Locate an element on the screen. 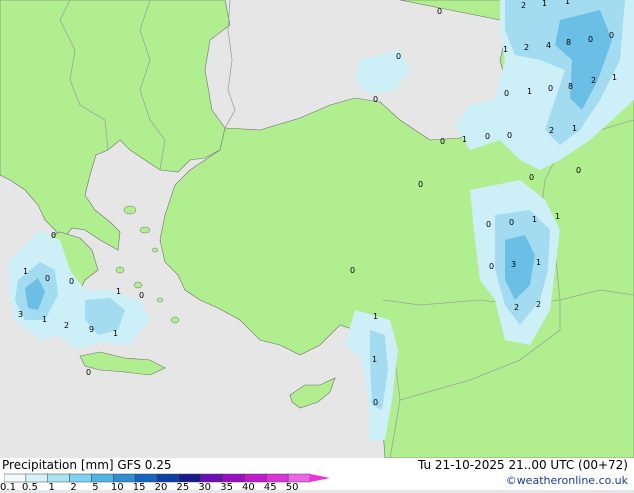  scale-tick-label: 0.5 is located at coordinates (29, 487).